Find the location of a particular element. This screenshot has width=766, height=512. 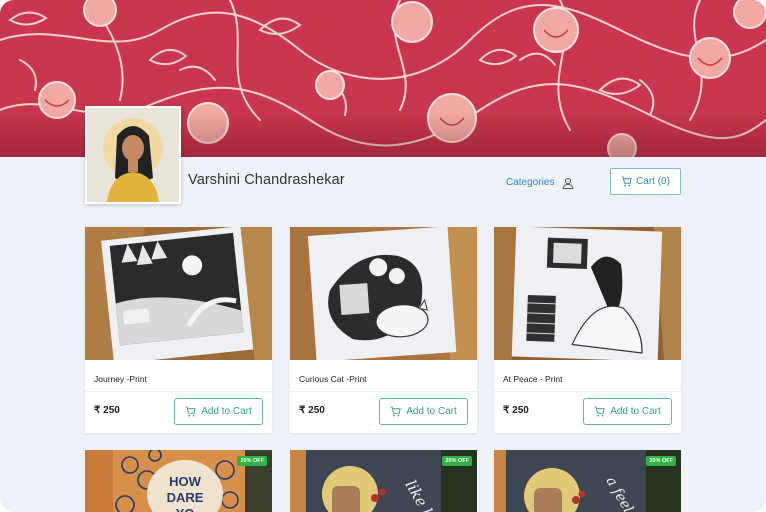

product-title: Curious Cat -Print is located at coordinates (333, 379).